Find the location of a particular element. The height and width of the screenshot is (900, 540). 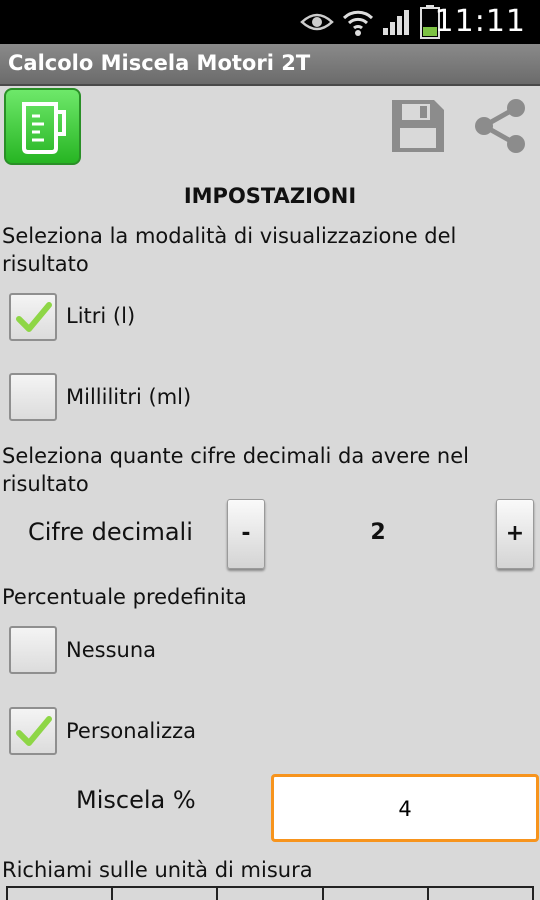

share-button is located at coordinates (500, 128).